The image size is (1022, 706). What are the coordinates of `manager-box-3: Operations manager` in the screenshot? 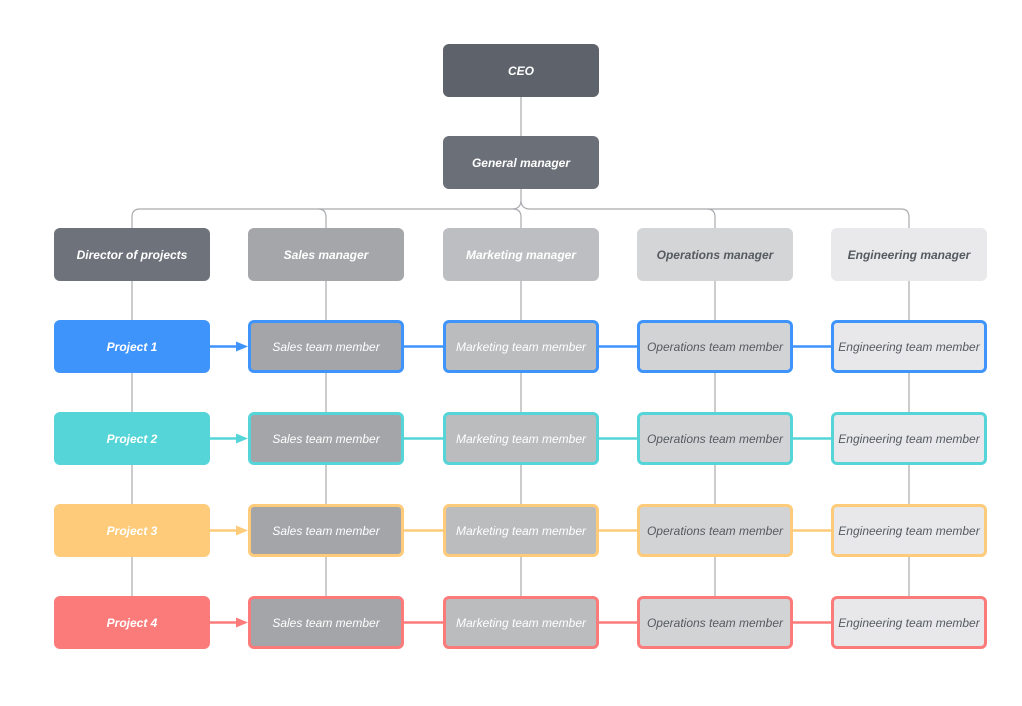 It's located at (715, 254).